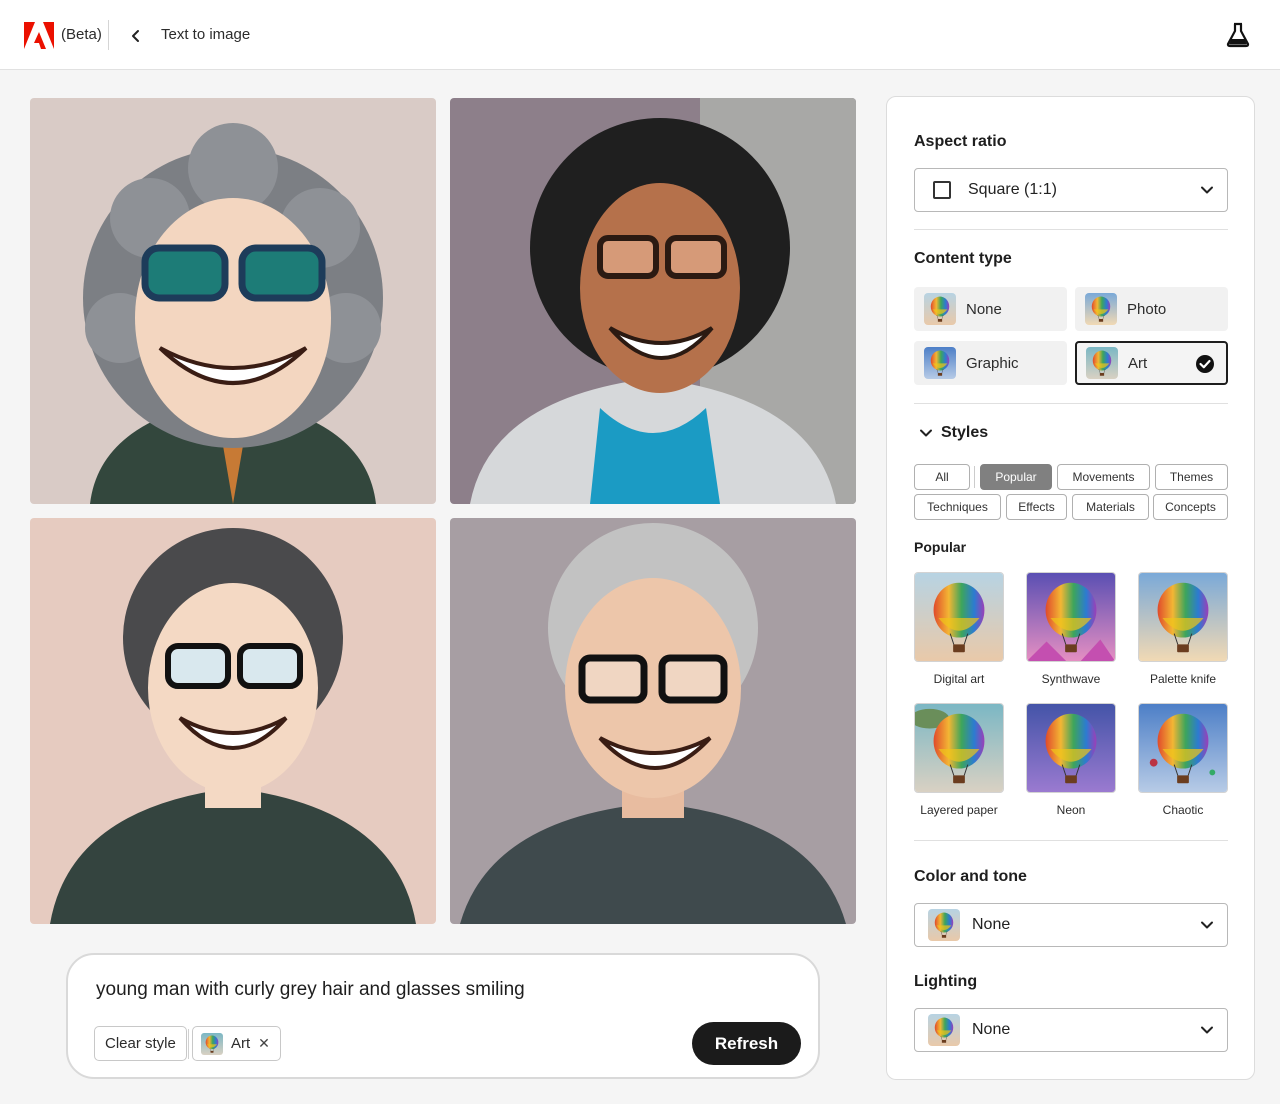  I want to click on header-divider, so click(108, 35).